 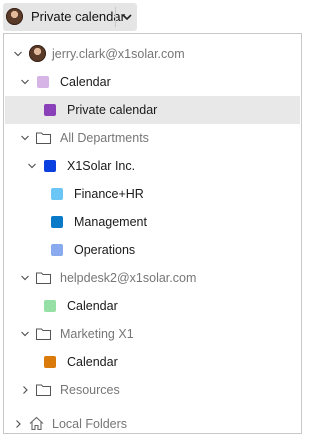 I want to click on calendar-color-swatch, so click(x=43, y=82).